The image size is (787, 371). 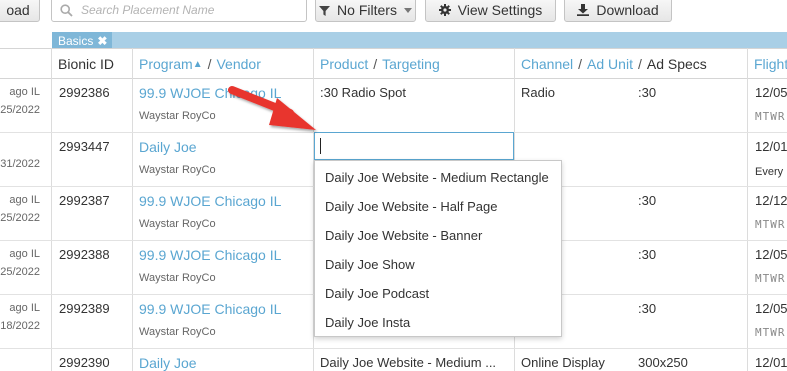 I want to click on header-flight-link: Flight, so click(x=770, y=64).